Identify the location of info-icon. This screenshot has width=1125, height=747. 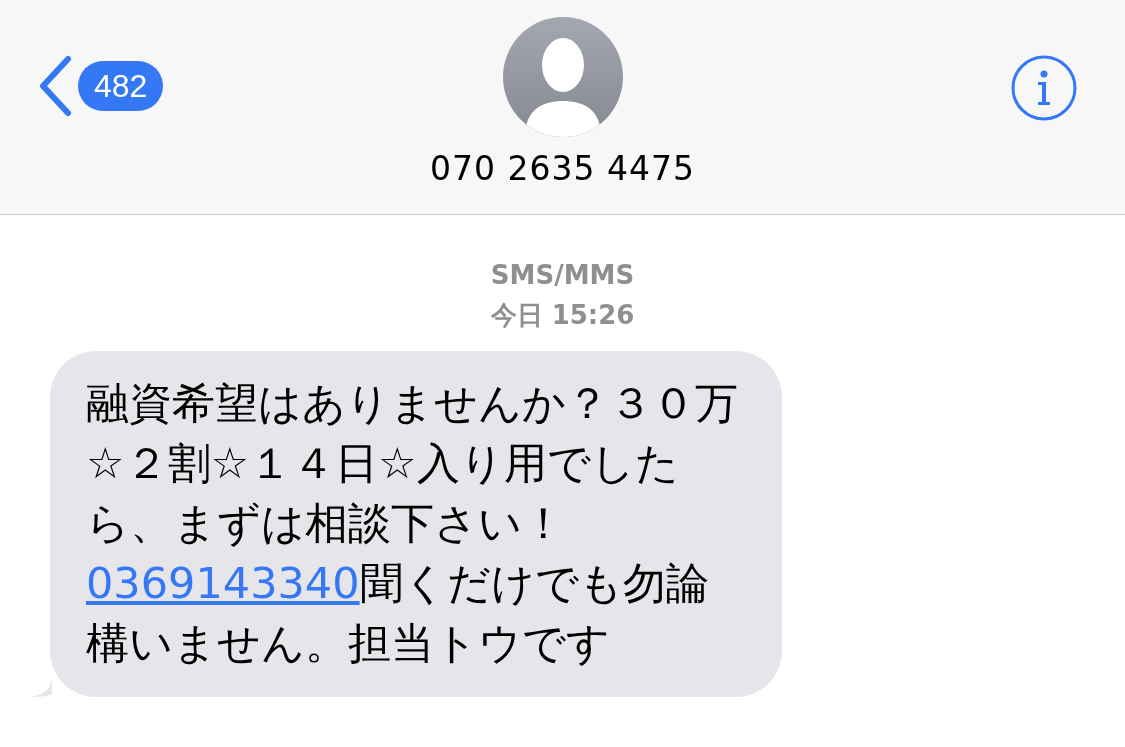
(1044, 88).